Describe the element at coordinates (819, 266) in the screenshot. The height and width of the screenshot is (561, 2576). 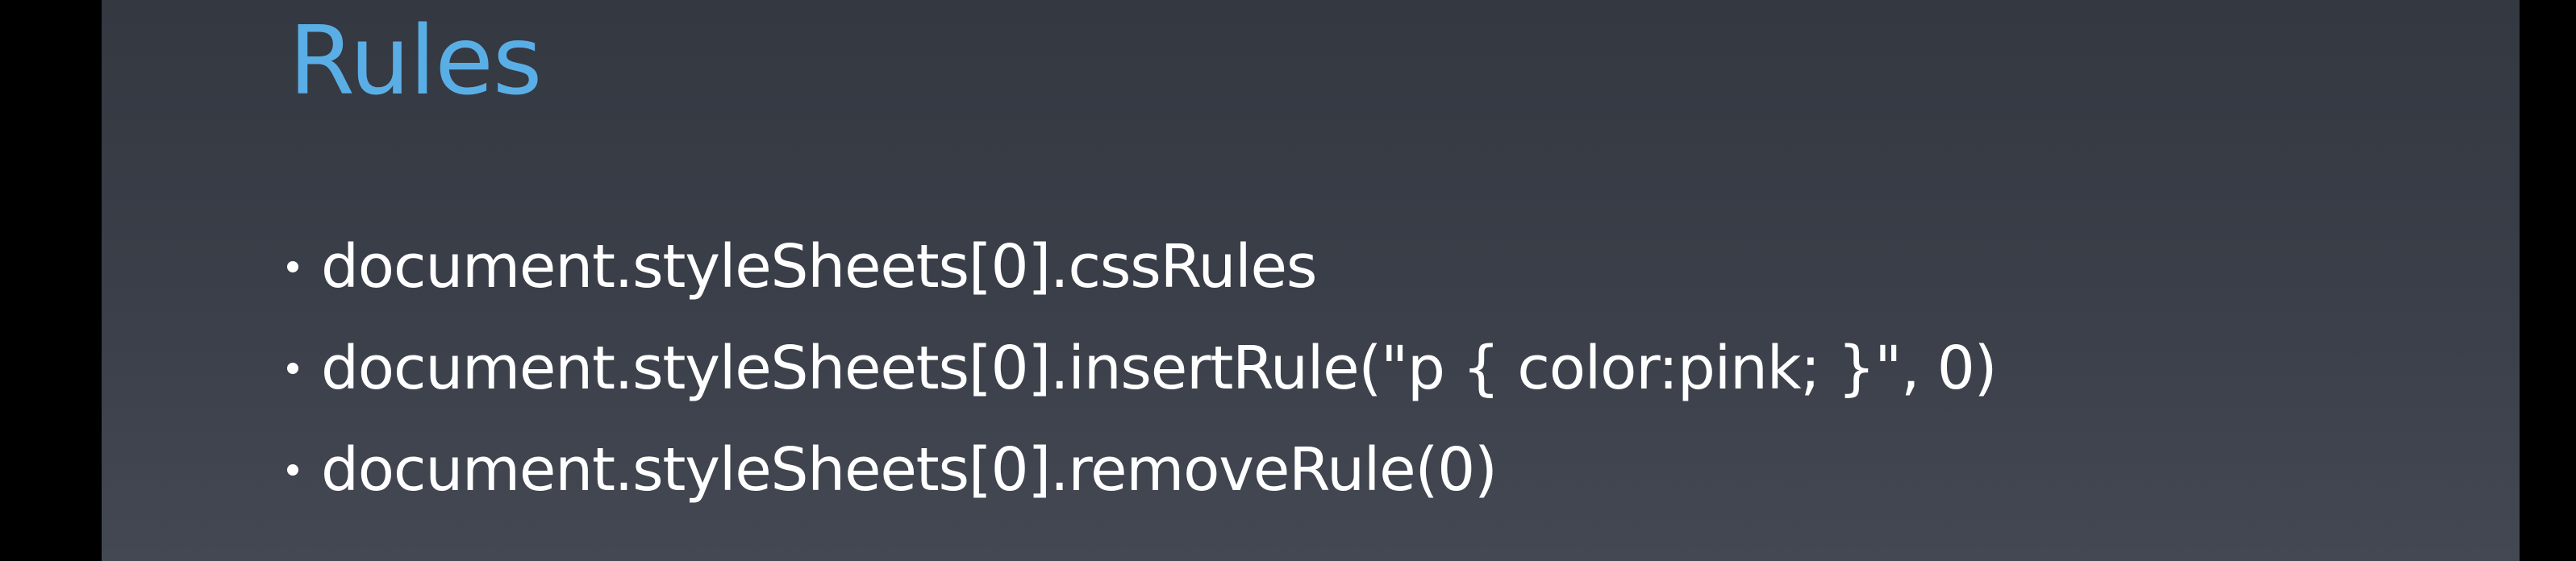
I see `bullet-text: document.styleSheets[0].cssRules` at that location.